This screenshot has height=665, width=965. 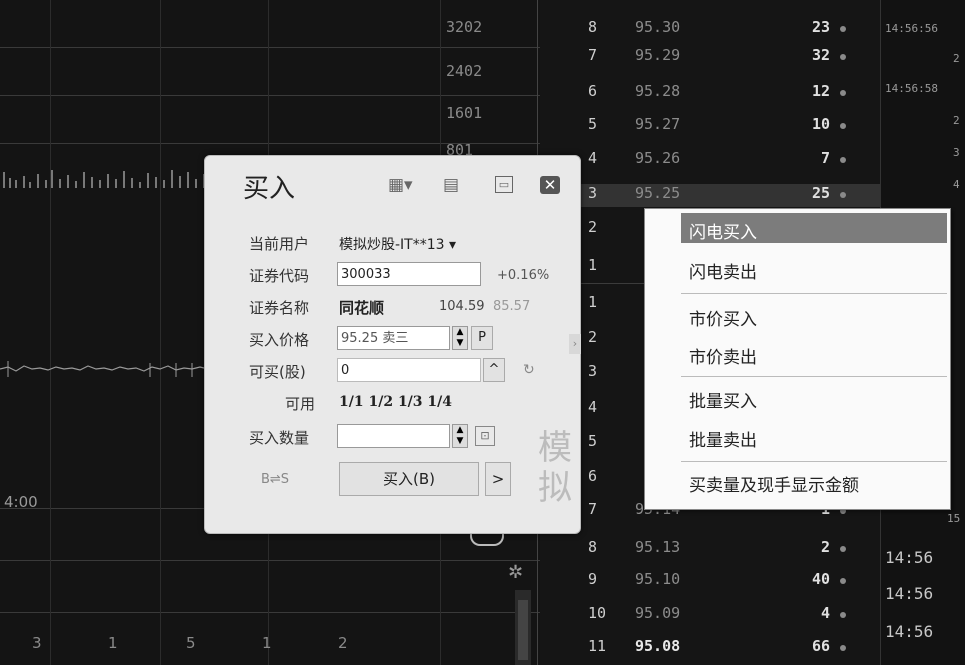 I want to click on level-number: 8, so click(x=593, y=547).